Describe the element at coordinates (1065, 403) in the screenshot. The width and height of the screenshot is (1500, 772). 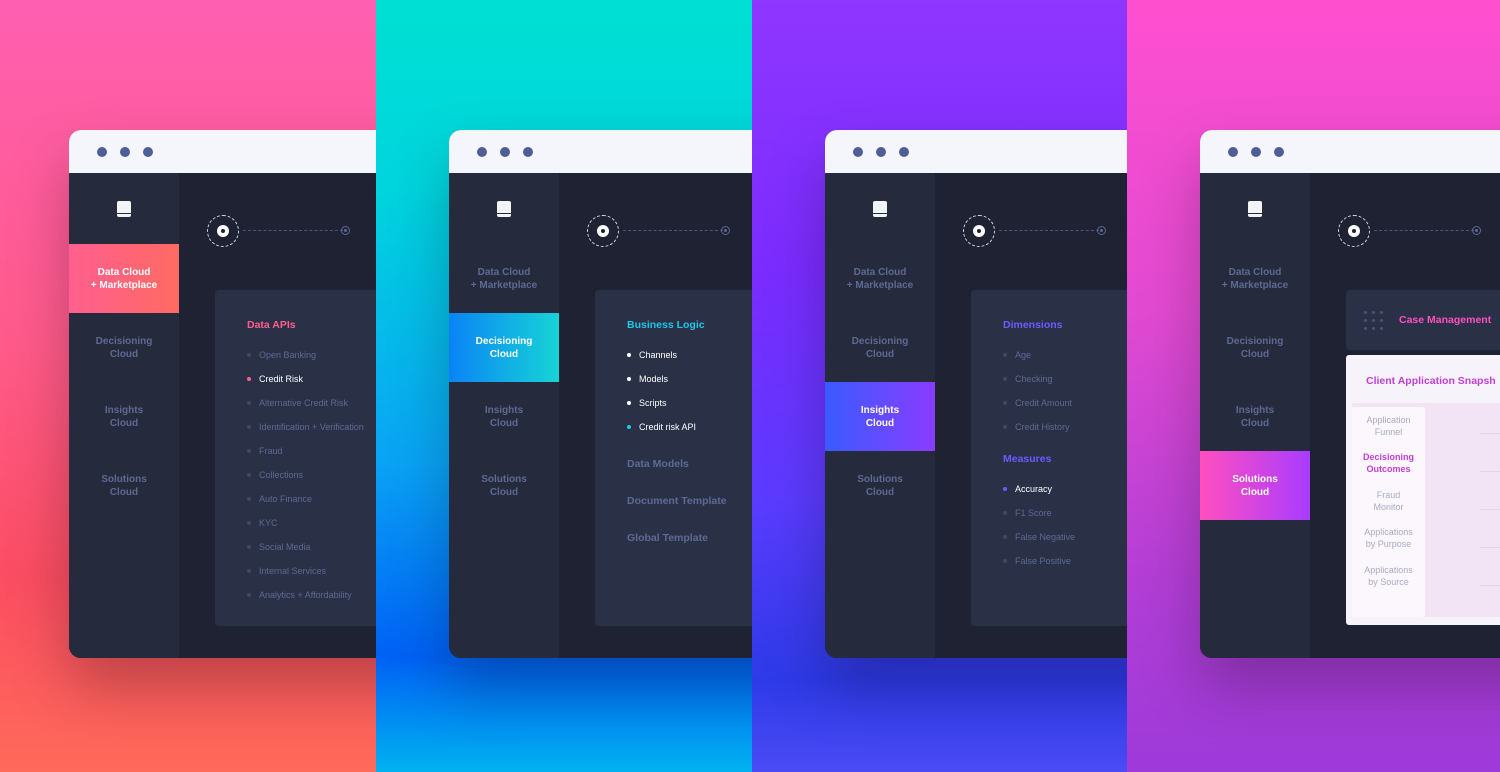
I see `list-item: Credit Amount` at that location.